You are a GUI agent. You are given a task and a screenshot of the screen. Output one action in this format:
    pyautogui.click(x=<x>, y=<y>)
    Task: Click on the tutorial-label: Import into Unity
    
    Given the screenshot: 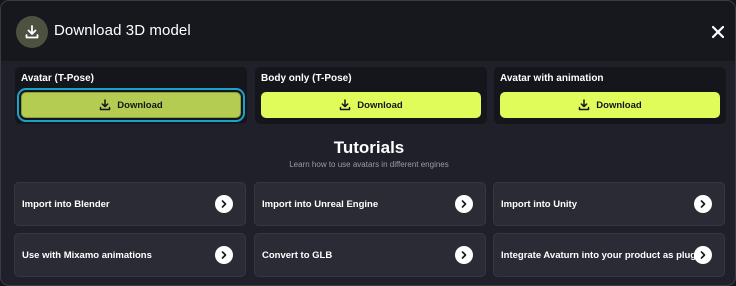 What is the action you would take?
    pyautogui.click(x=539, y=204)
    